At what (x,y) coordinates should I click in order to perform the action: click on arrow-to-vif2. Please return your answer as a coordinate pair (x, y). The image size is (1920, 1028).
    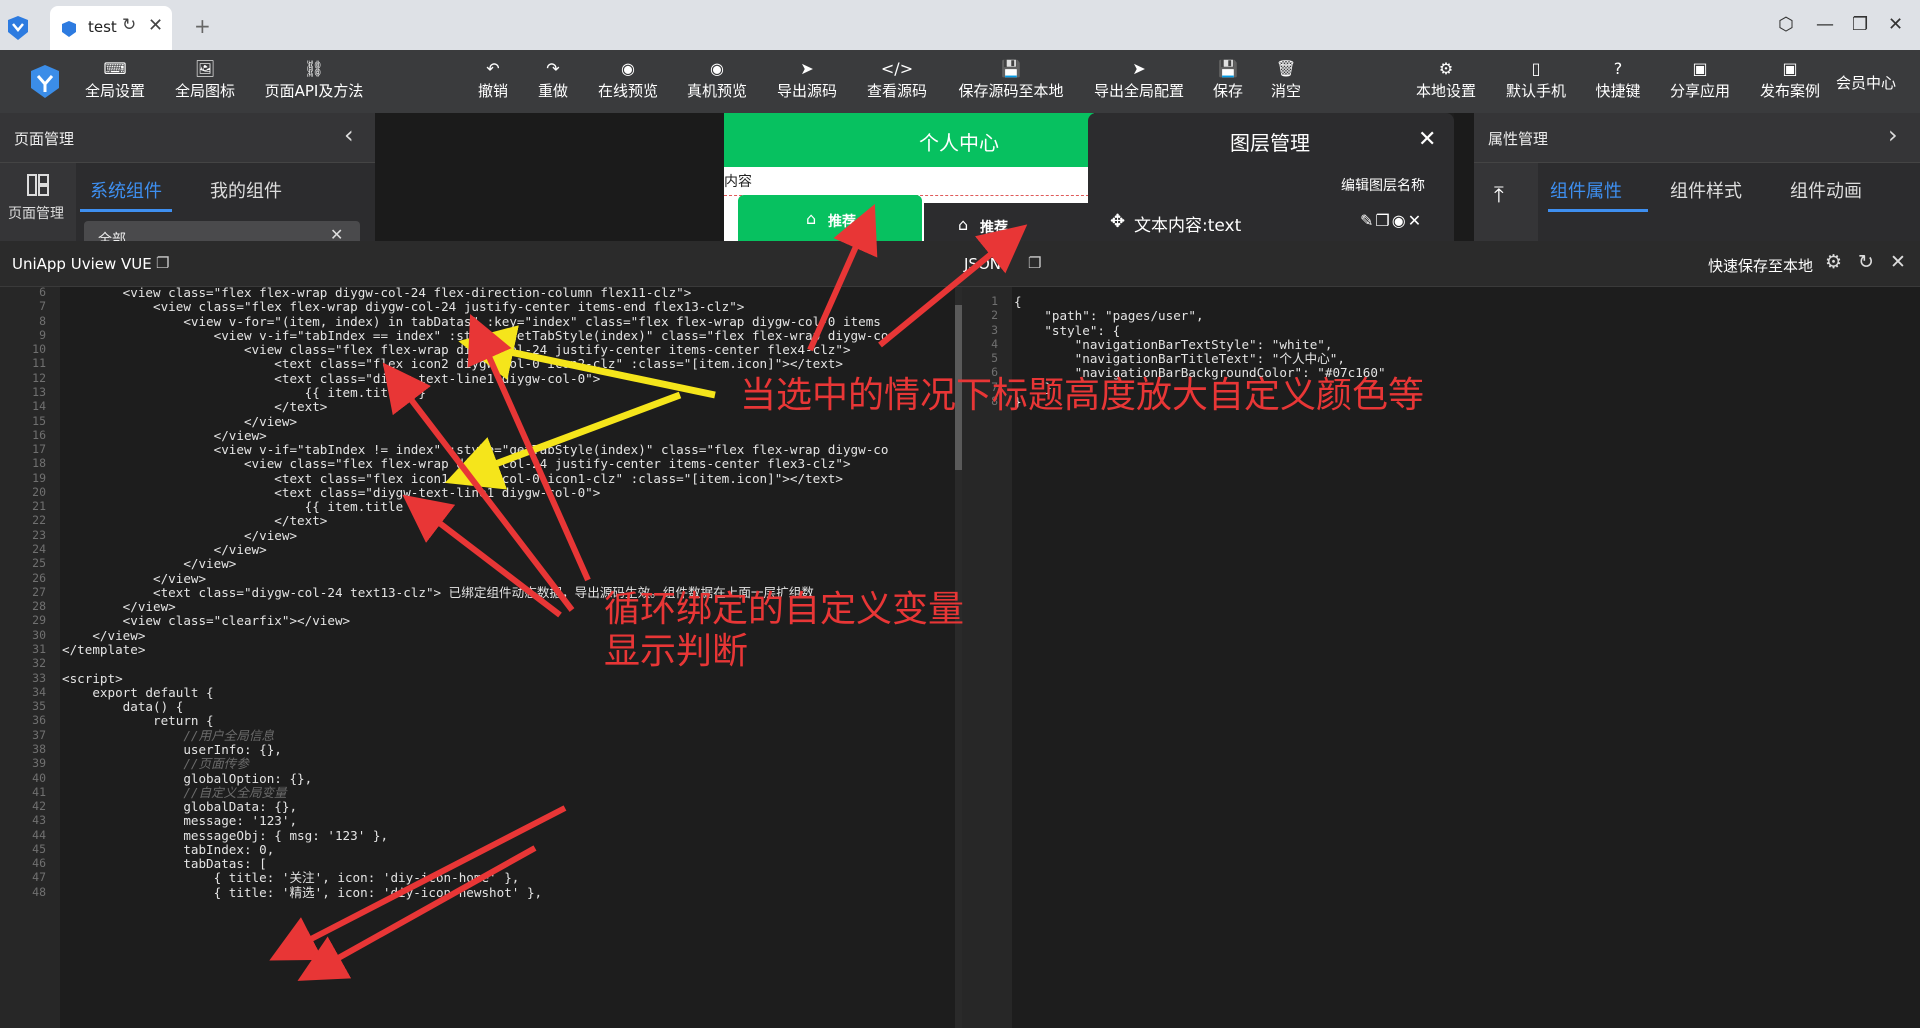
    Looking at the image, I should click on (482, 556).